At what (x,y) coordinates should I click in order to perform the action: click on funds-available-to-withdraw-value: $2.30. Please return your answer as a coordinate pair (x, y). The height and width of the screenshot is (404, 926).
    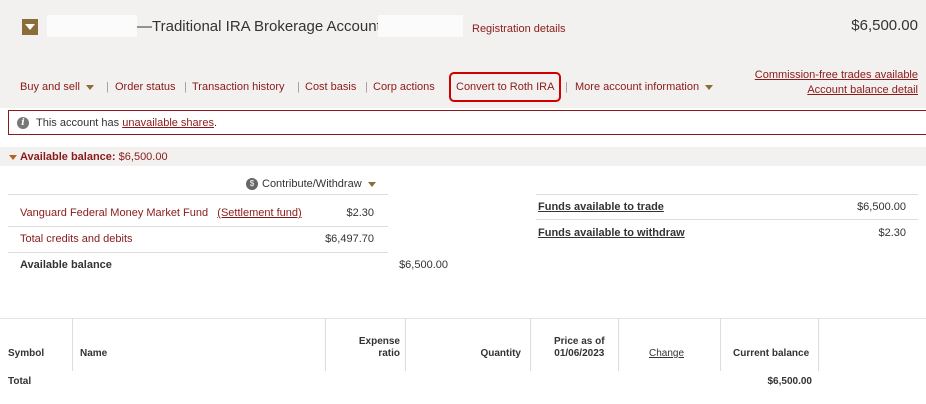
    Looking at the image, I should click on (892, 233).